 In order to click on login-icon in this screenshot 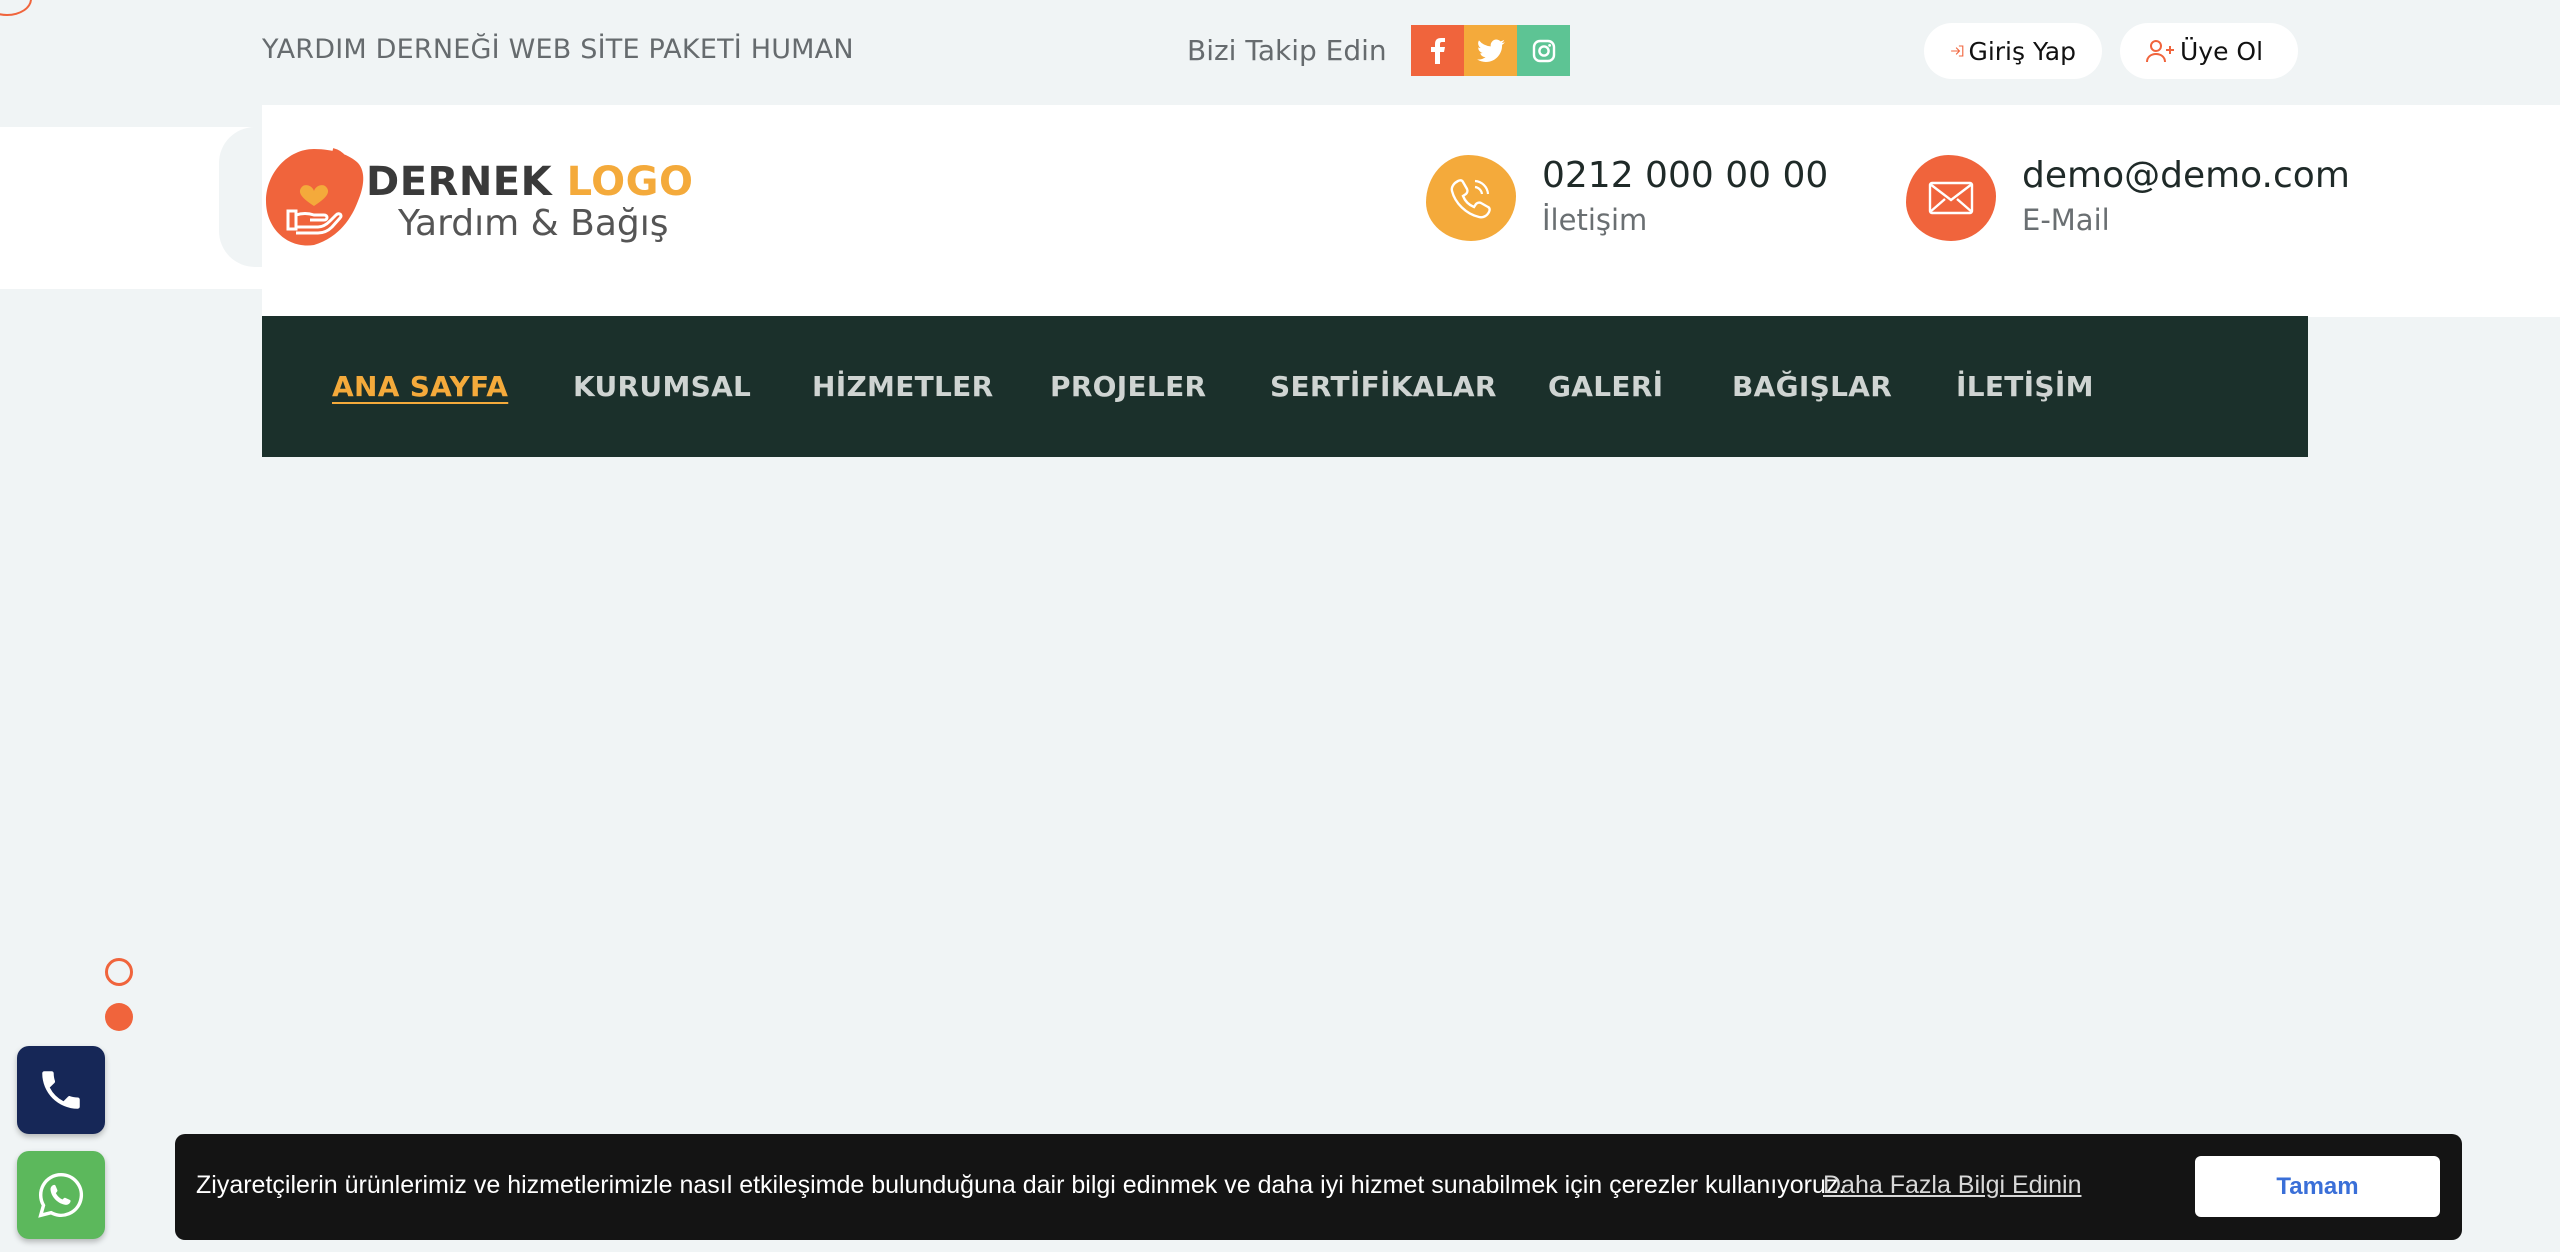, I will do `click(1957, 51)`.